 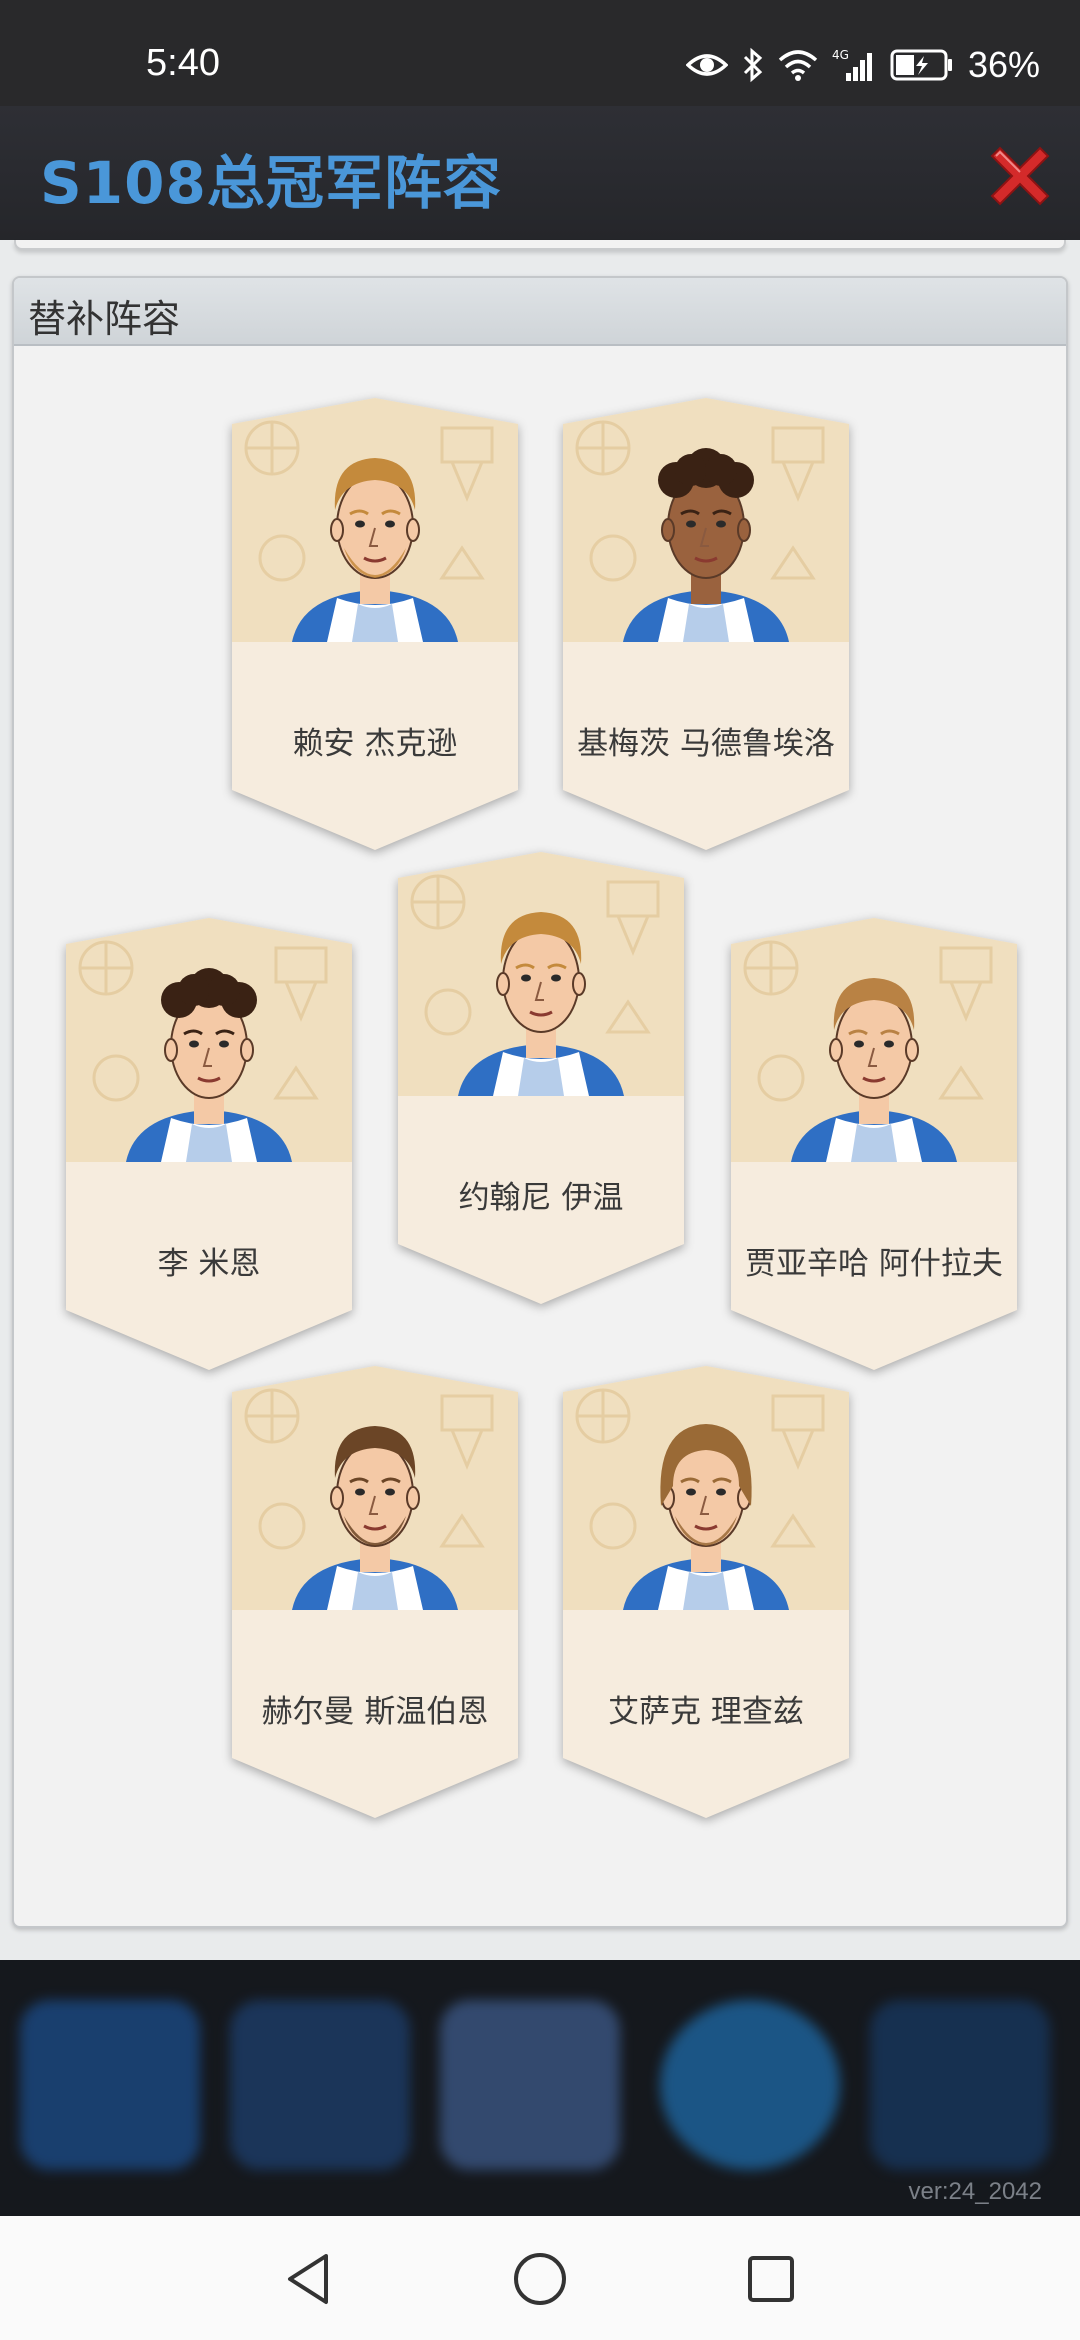 I want to click on player-card: 赫尔曼 斯温伯恩, so click(x=375, y=1592).